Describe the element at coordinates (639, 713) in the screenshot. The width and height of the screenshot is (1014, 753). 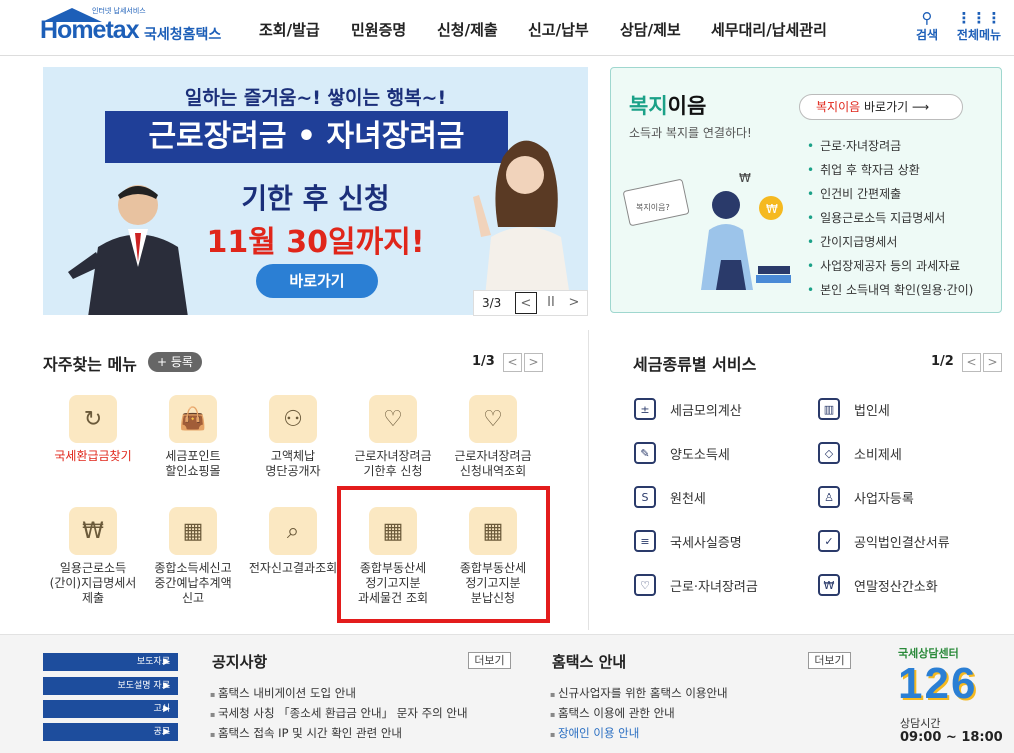
I see `guide-item: 홈택스 이용에 관한 안내` at that location.